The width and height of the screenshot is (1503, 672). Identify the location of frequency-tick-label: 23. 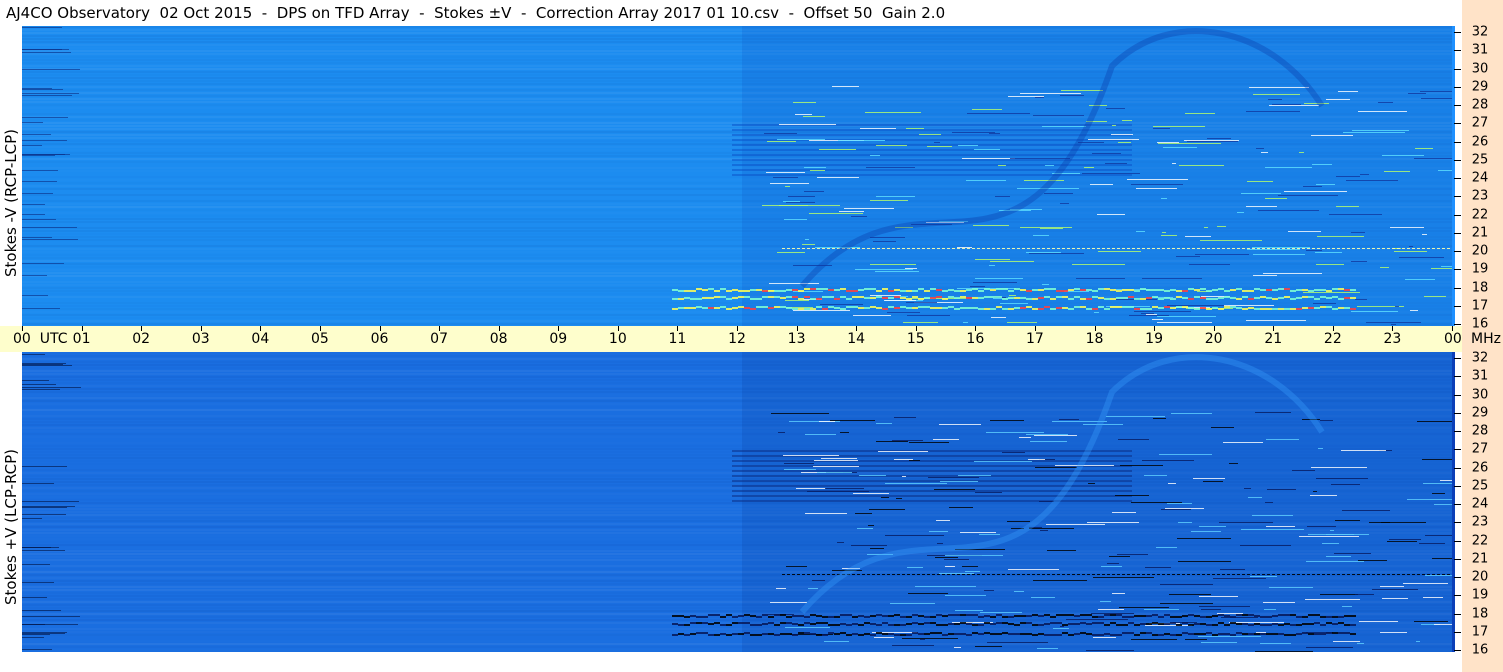
(1480, 196).